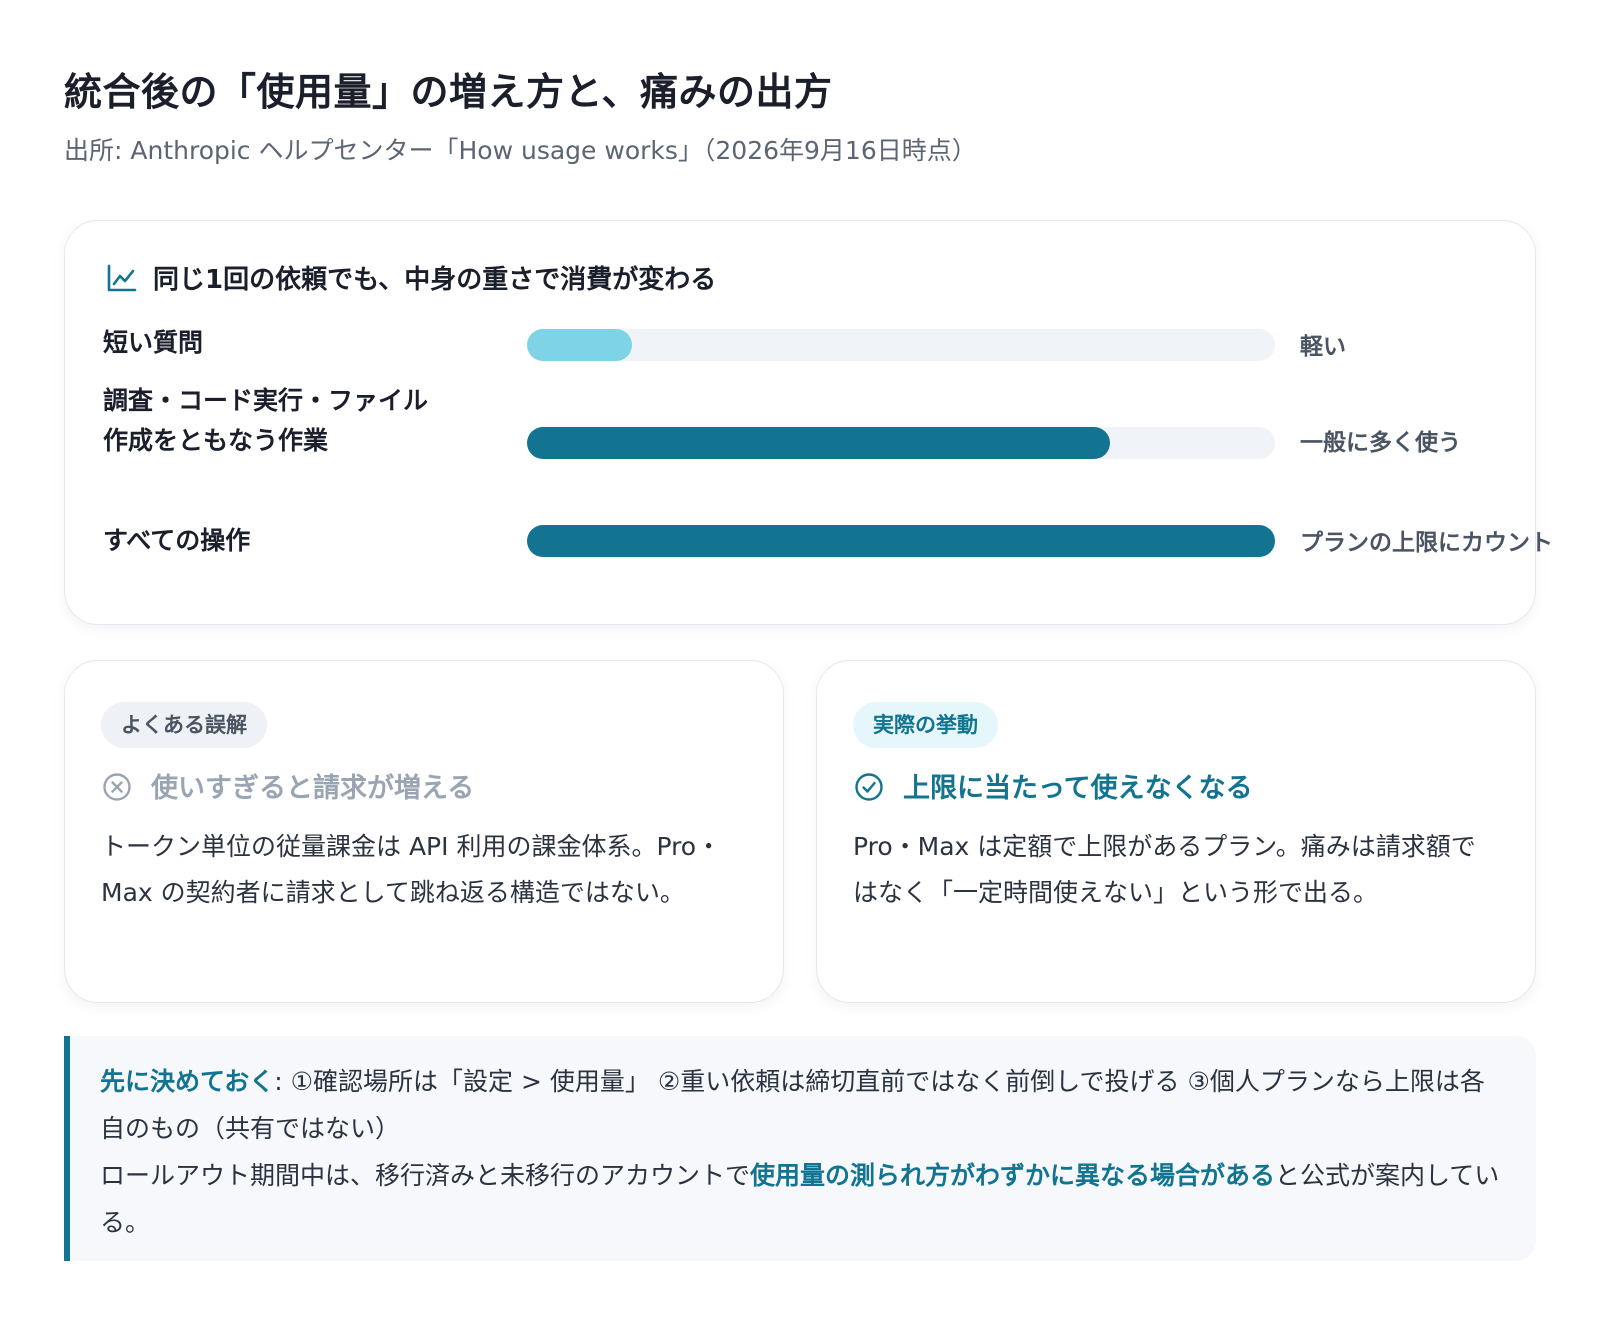  What do you see at coordinates (266, 420) in the screenshot?
I see `row-label: 調査・コード実行・ファイル作成をともなう作業` at bounding box center [266, 420].